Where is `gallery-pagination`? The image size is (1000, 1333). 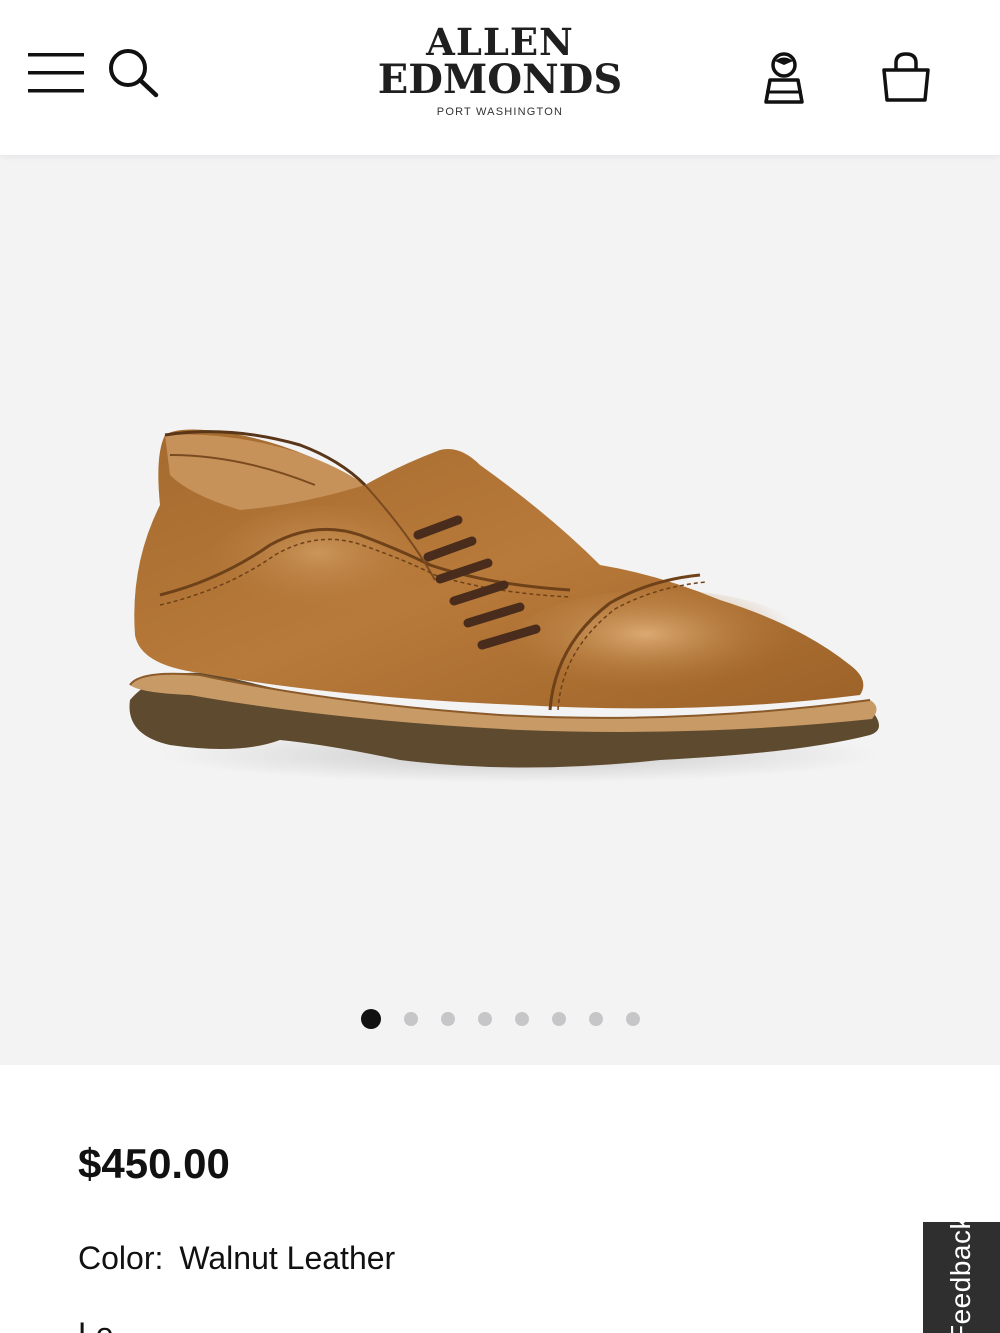 gallery-pagination is located at coordinates (500, 1019).